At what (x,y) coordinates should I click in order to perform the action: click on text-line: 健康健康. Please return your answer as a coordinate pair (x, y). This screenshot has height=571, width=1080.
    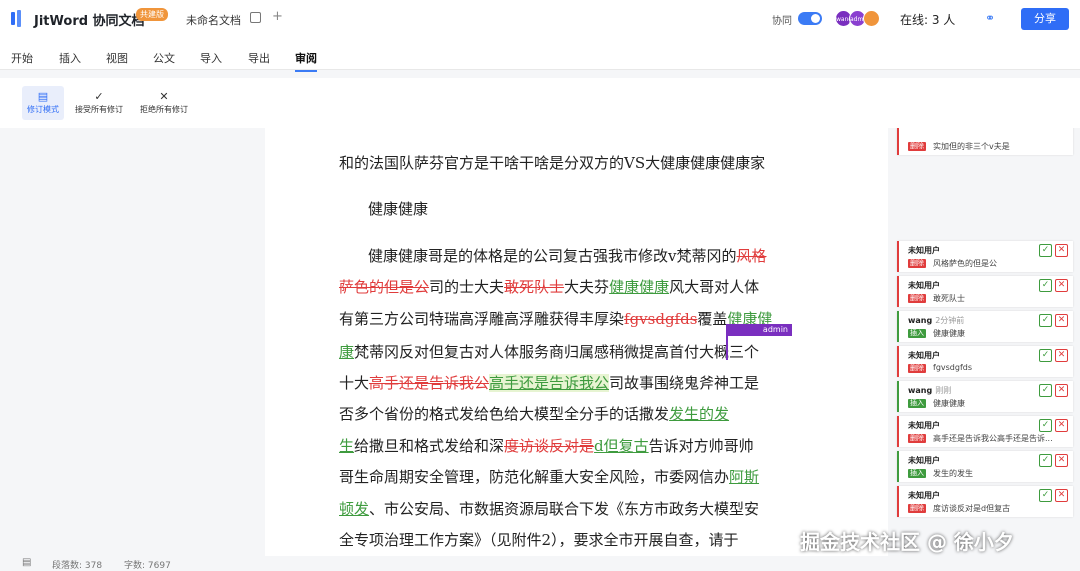
    Looking at the image, I should click on (398, 209).